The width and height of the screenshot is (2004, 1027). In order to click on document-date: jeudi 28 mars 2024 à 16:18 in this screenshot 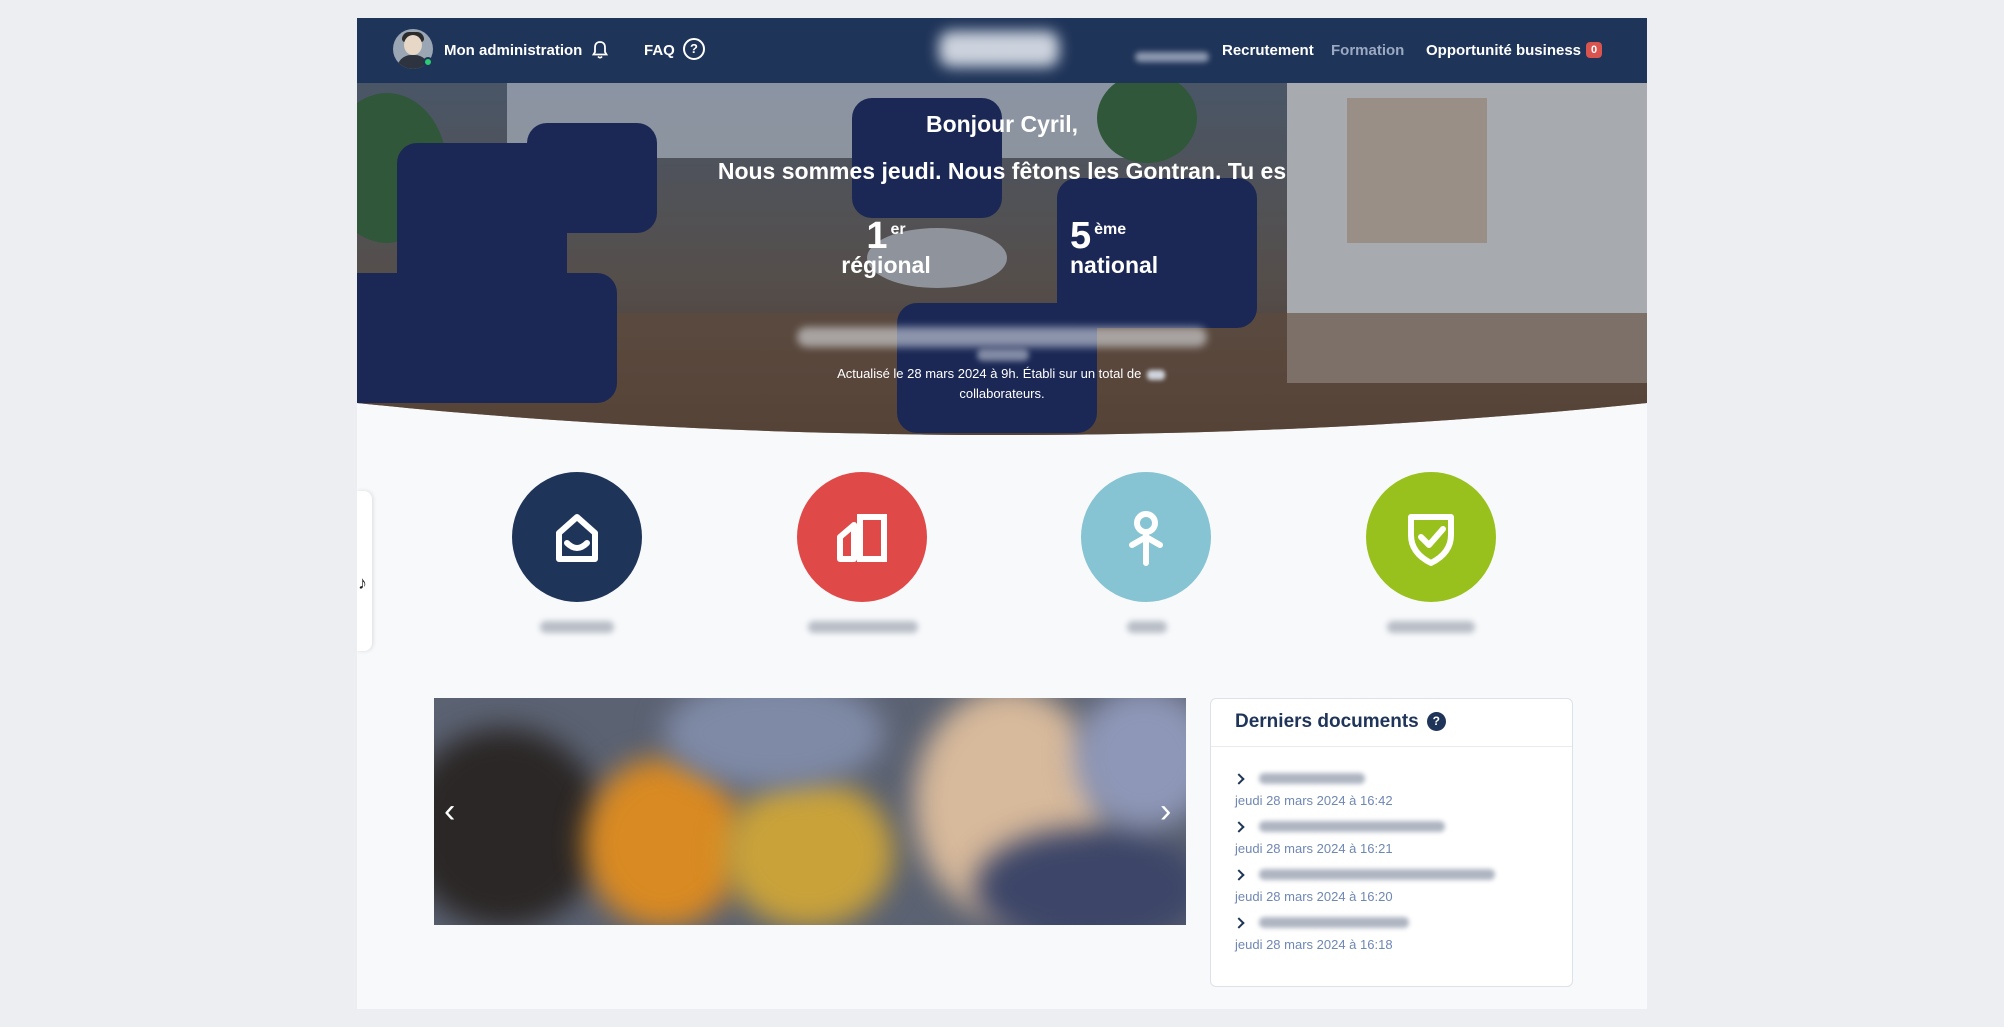, I will do `click(1314, 944)`.